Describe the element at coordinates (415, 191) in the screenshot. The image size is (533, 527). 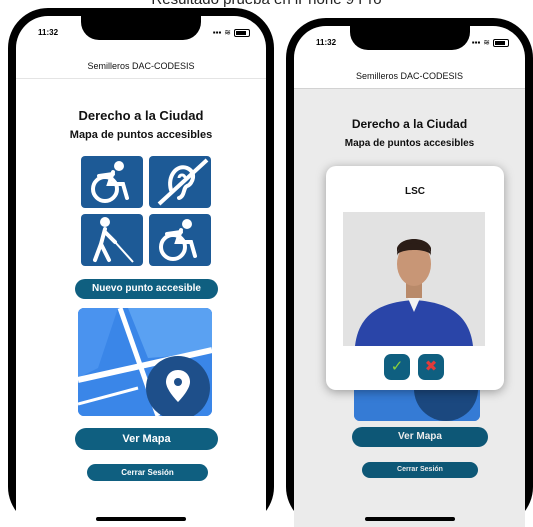
I see `modal-title: LSC` at that location.